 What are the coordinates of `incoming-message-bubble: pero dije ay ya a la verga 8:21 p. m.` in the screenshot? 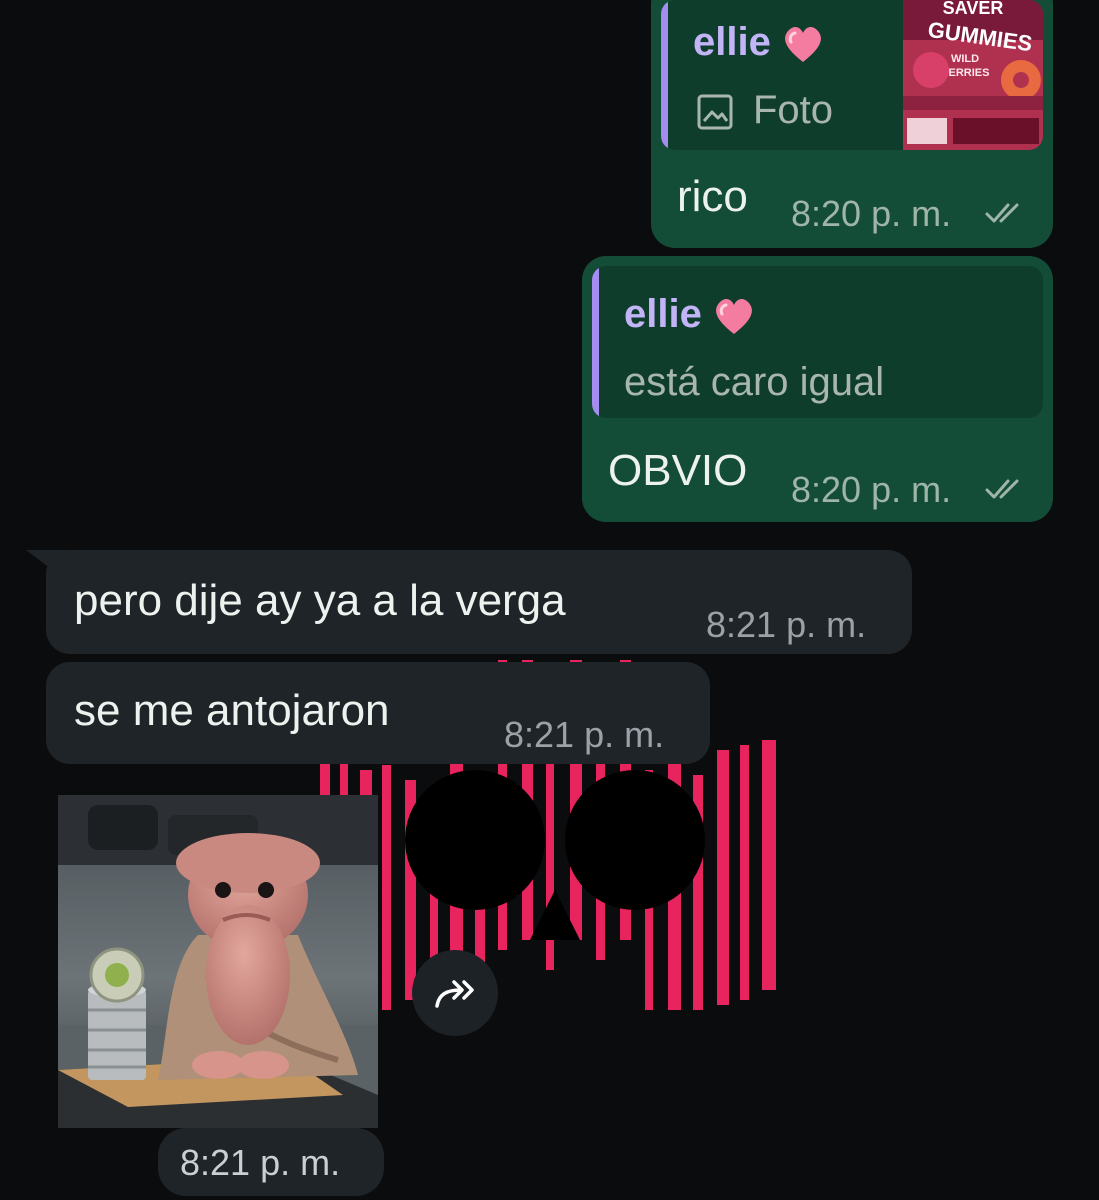 It's located at (479, 602).